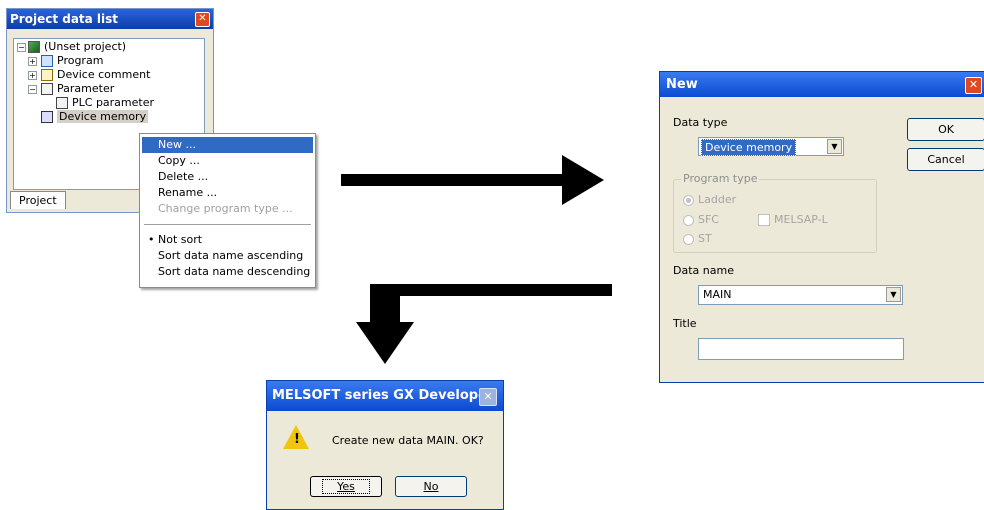  What do you see at coordinates (227, 272) in the screenshot?
I see `menu-item-sort-descending: Sort data name descending` at bounding box center [227, 272].